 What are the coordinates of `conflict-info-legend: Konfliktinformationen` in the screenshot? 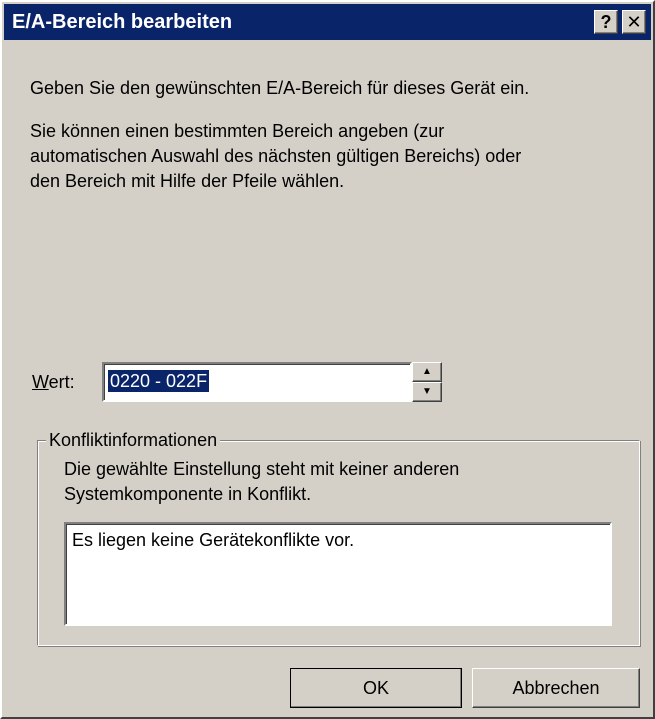 It's located at (133, 440).